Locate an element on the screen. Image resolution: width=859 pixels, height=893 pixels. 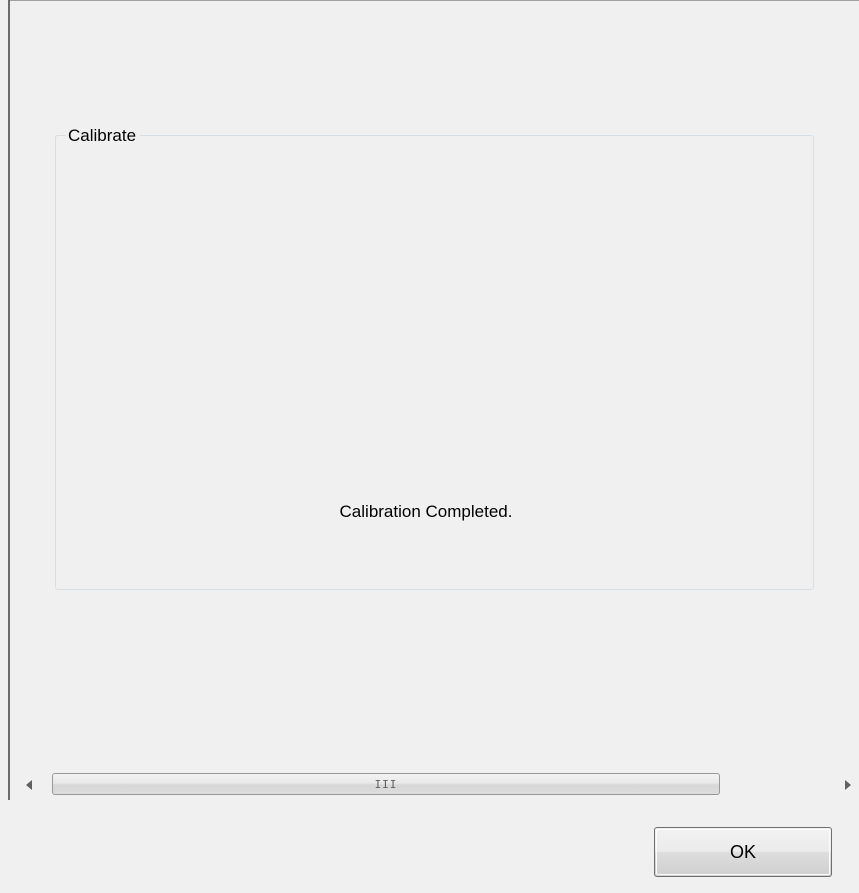
horizontal-scrollbar: III is located at coordinates (438, 785).